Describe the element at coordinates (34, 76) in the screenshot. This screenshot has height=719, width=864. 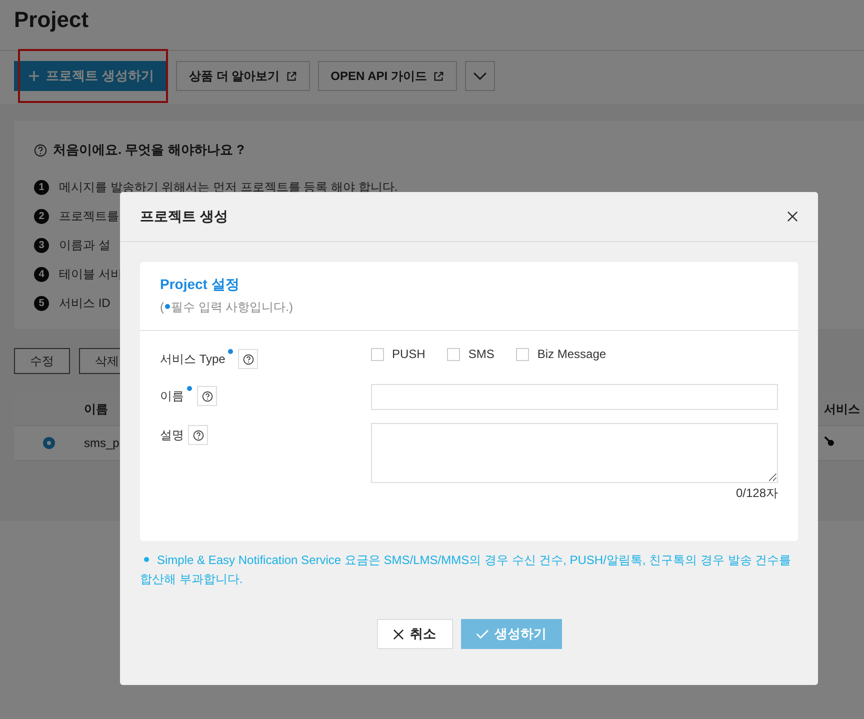
I see `plus-icon` at that location.